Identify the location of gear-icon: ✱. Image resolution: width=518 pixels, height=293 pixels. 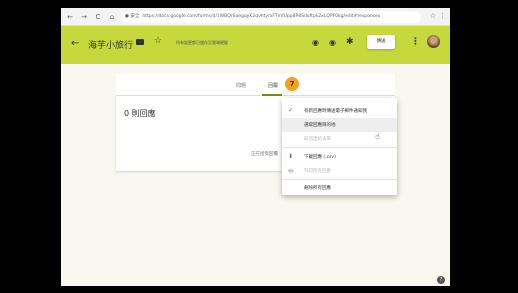
(350, 42).